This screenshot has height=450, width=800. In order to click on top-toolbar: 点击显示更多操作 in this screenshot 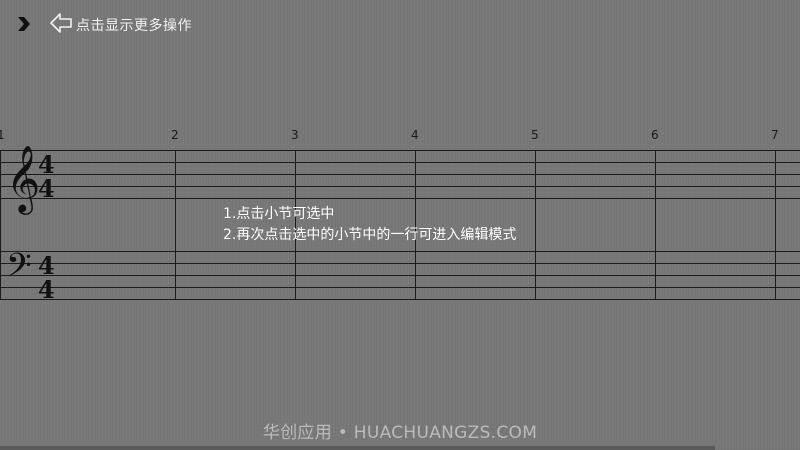, I will do `click(400, 25)`.